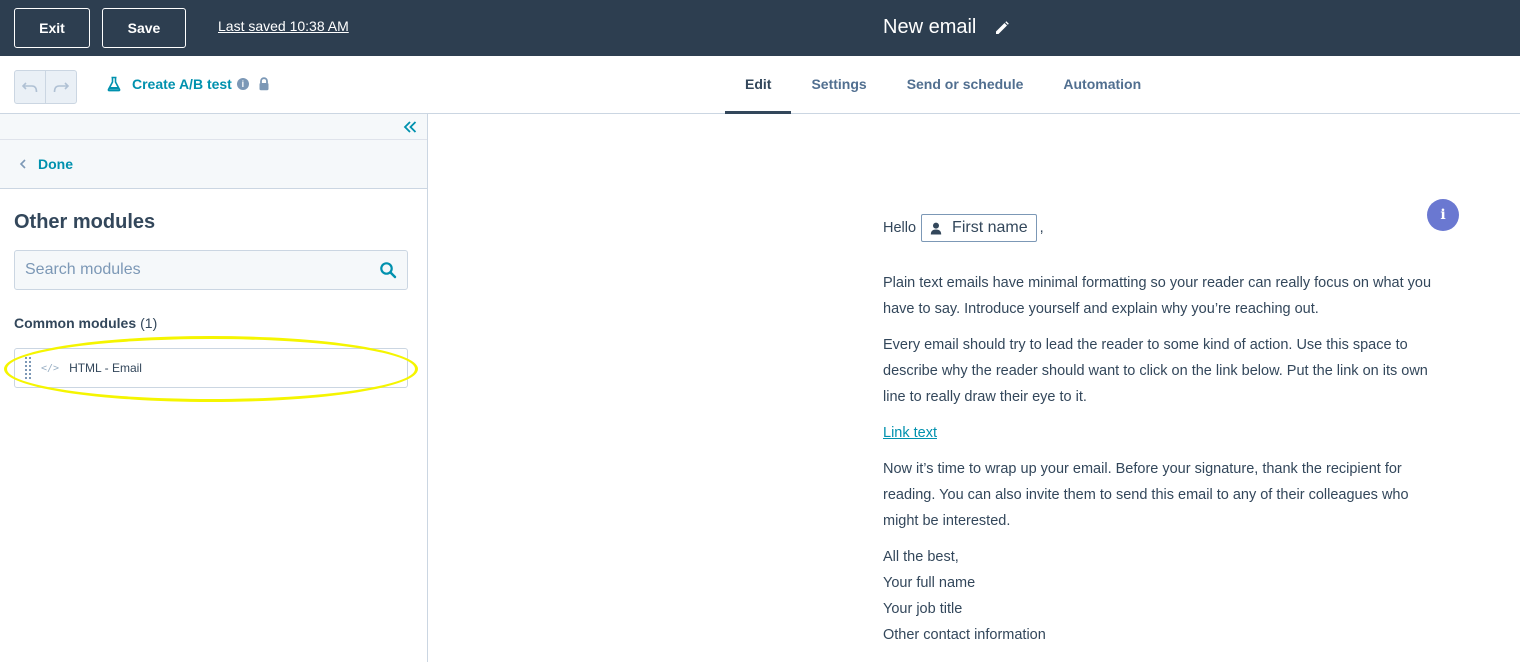 The image size is (1520, 662). I want to click on chevron-left-icon, so click(22, 164).